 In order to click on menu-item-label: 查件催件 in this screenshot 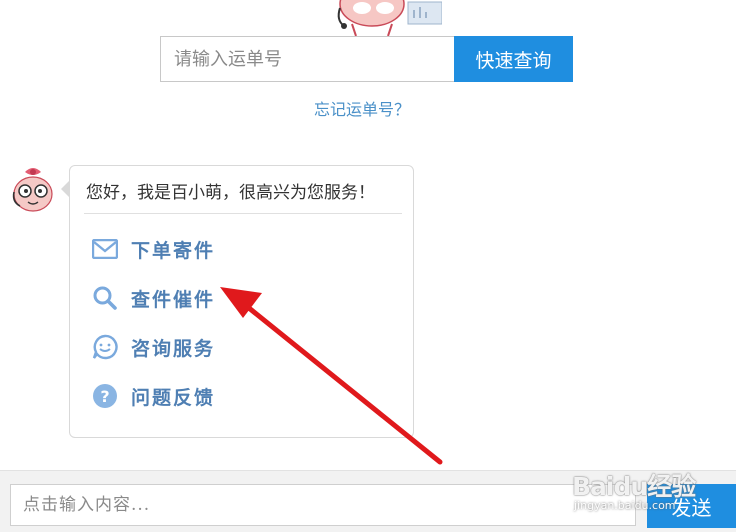, I will do `click(173, 299)`.